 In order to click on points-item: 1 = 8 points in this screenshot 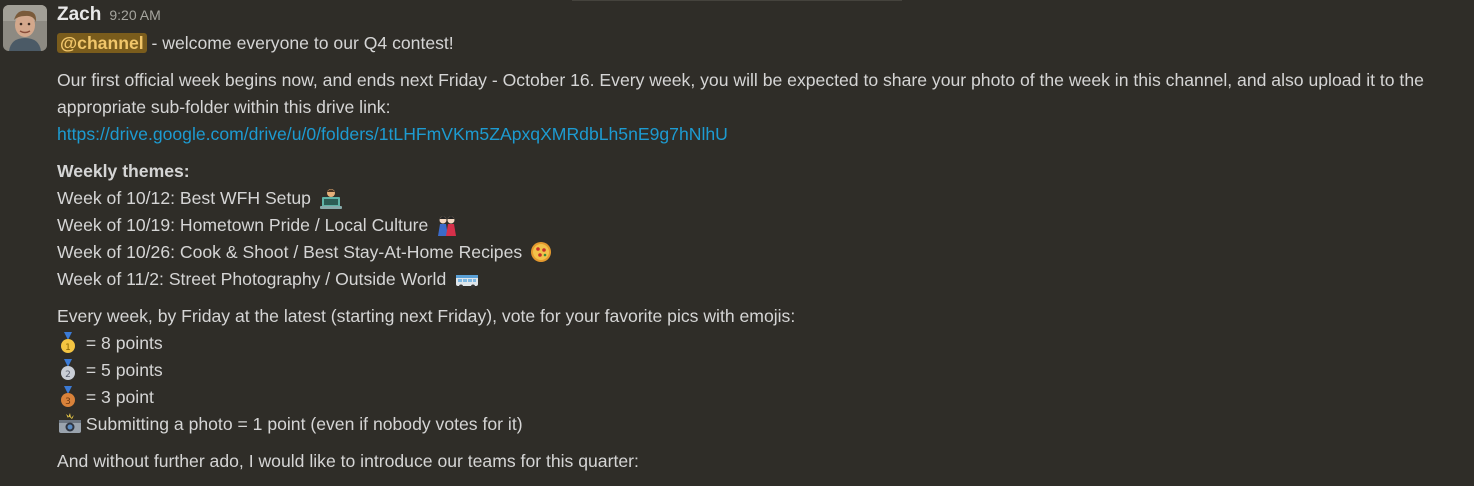, I will do `click(764, 343)`.